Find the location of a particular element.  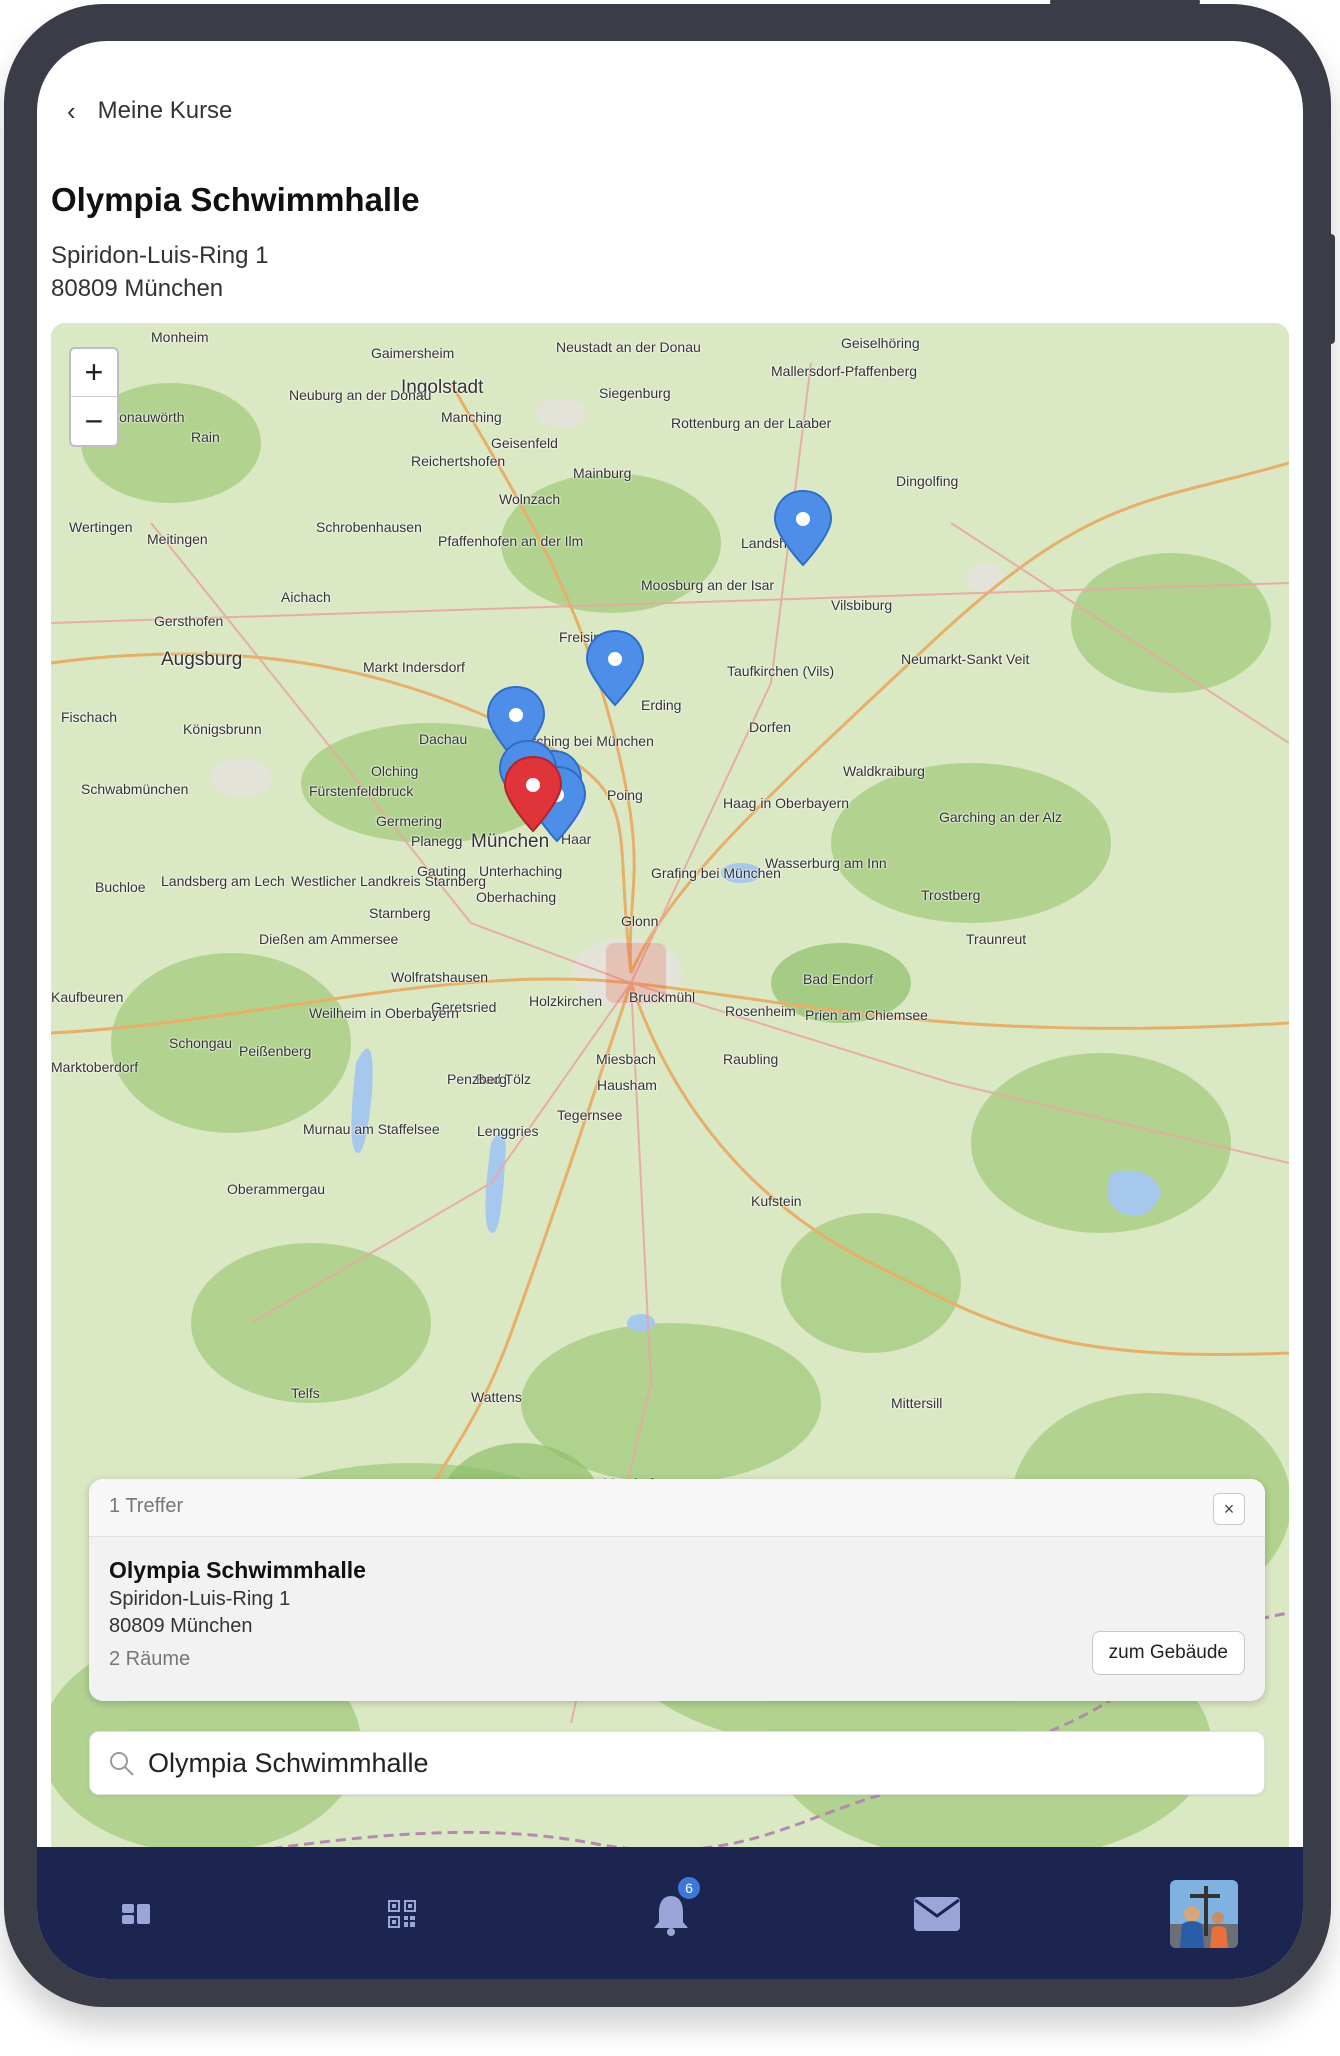

results-header: 1 Treffer × is located at coordinates (677, 1508).